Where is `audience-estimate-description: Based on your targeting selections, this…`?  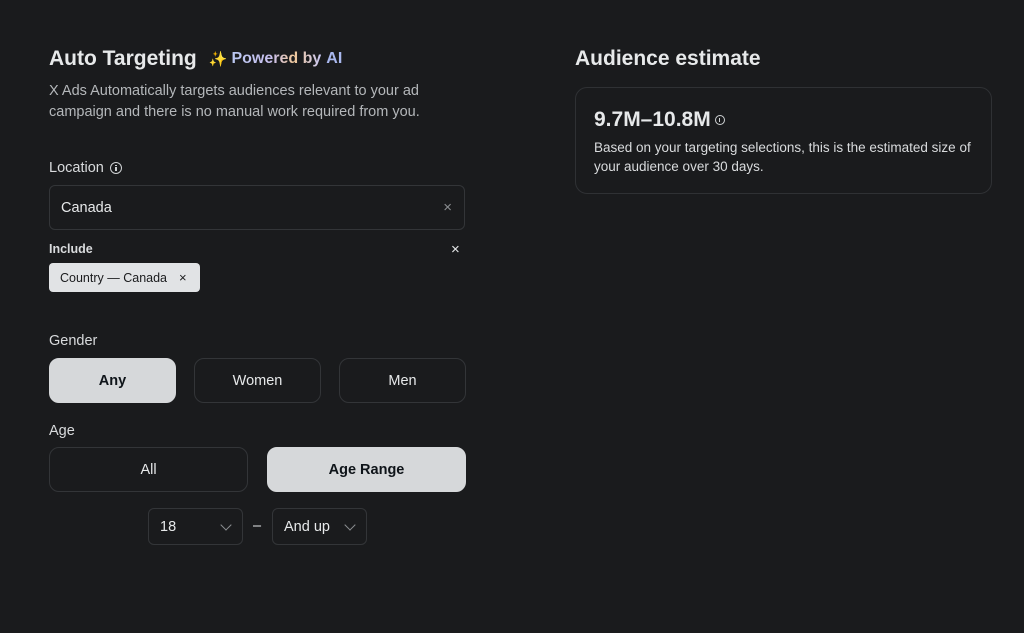 audience-estimate-description: Based on your targeting selections, this… is located at coordinates (782, 157).